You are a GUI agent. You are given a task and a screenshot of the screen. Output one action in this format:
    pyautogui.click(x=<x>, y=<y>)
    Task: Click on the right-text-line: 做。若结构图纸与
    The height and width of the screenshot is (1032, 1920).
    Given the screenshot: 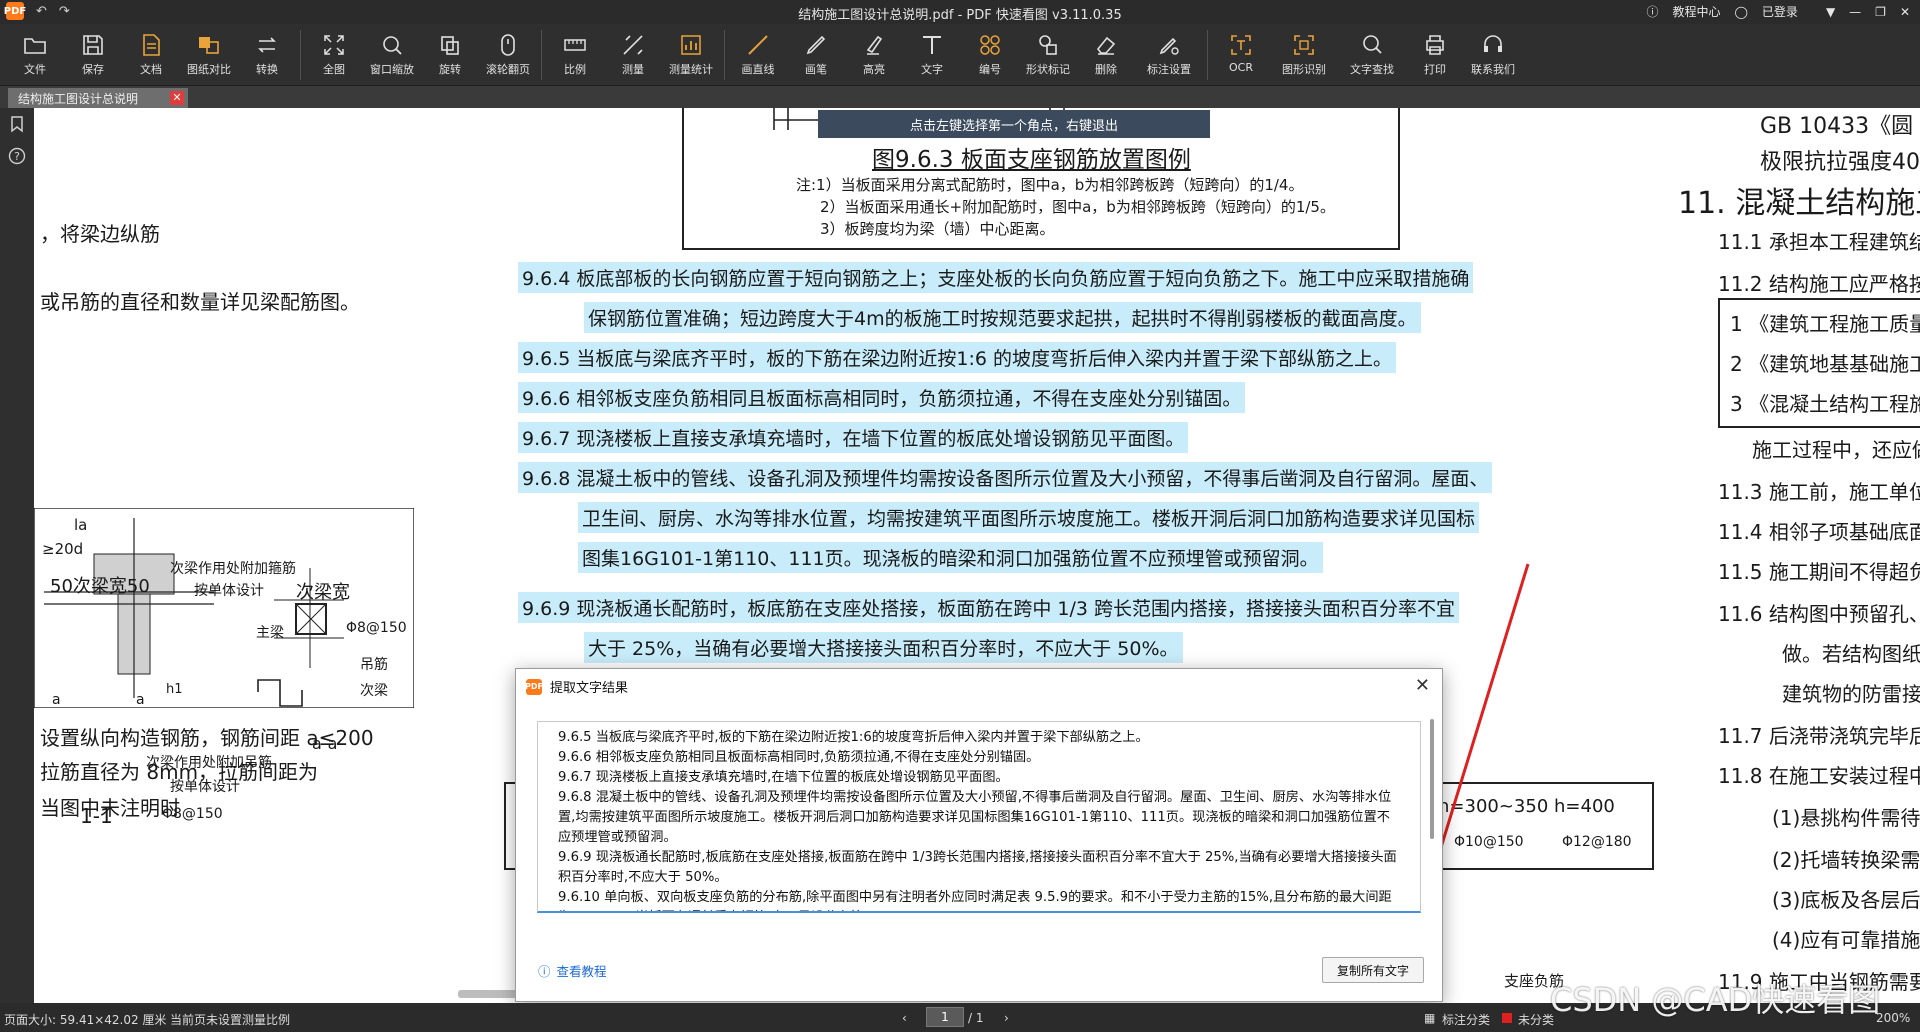 What is the action you would take?
    pyautogui.click(x=1851, y=654)
    